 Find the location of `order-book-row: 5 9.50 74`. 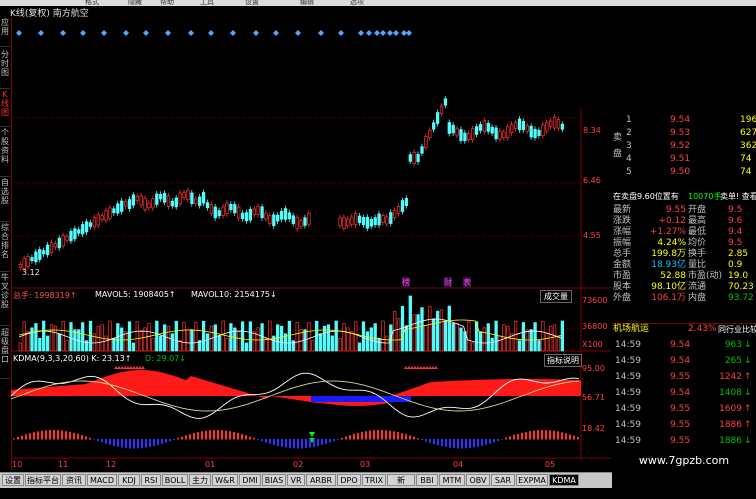

order-book-row: 5 9.50 74 is located at coordinates (684, 172).